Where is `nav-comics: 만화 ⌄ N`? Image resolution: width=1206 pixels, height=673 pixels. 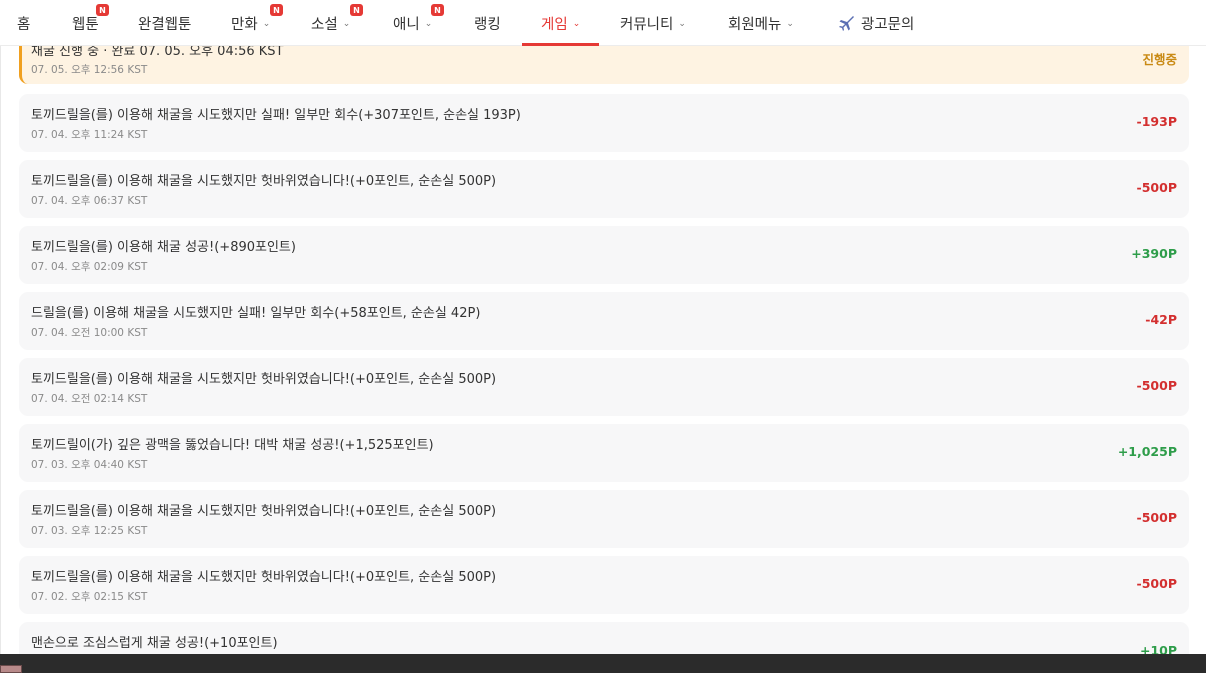 nav-comics: 만화 ⌄ N is located at coordinates (257, 23).